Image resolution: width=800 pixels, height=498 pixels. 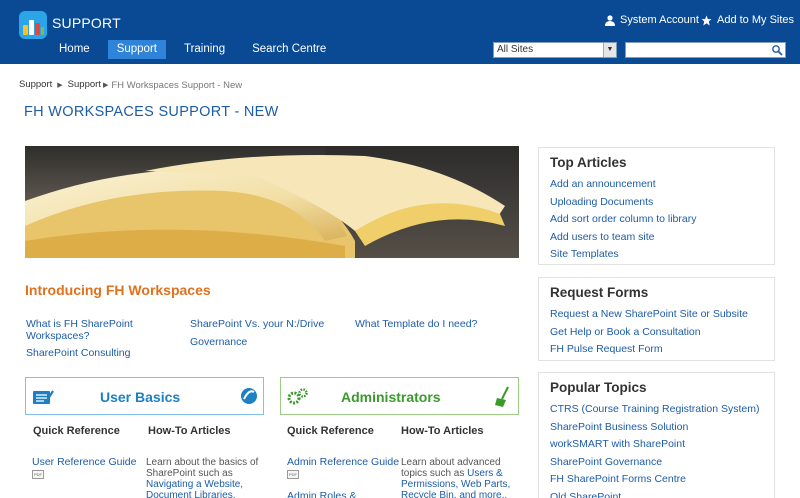 I want to click on request-forms-title: Request Forms, so click(x=599, y=292).